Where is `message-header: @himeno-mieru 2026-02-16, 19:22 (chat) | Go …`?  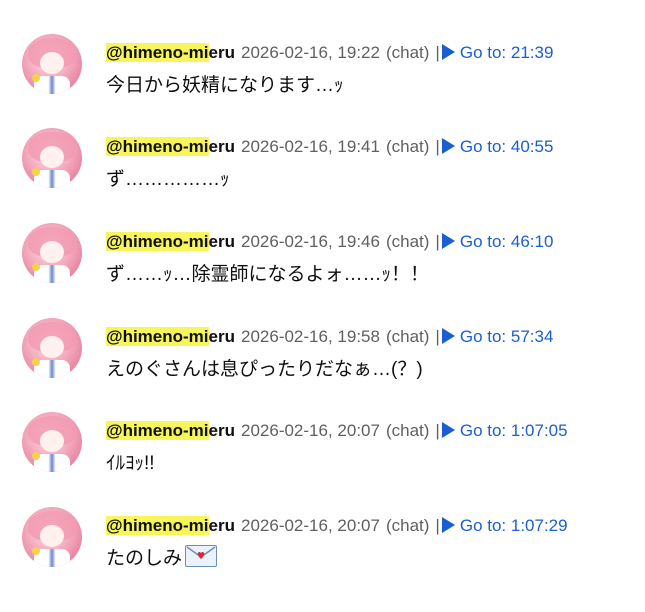 message-header: @himeno-mieru 2026-02-16, 19:22 (chat) | Go … is located at coordinates (329, 53).